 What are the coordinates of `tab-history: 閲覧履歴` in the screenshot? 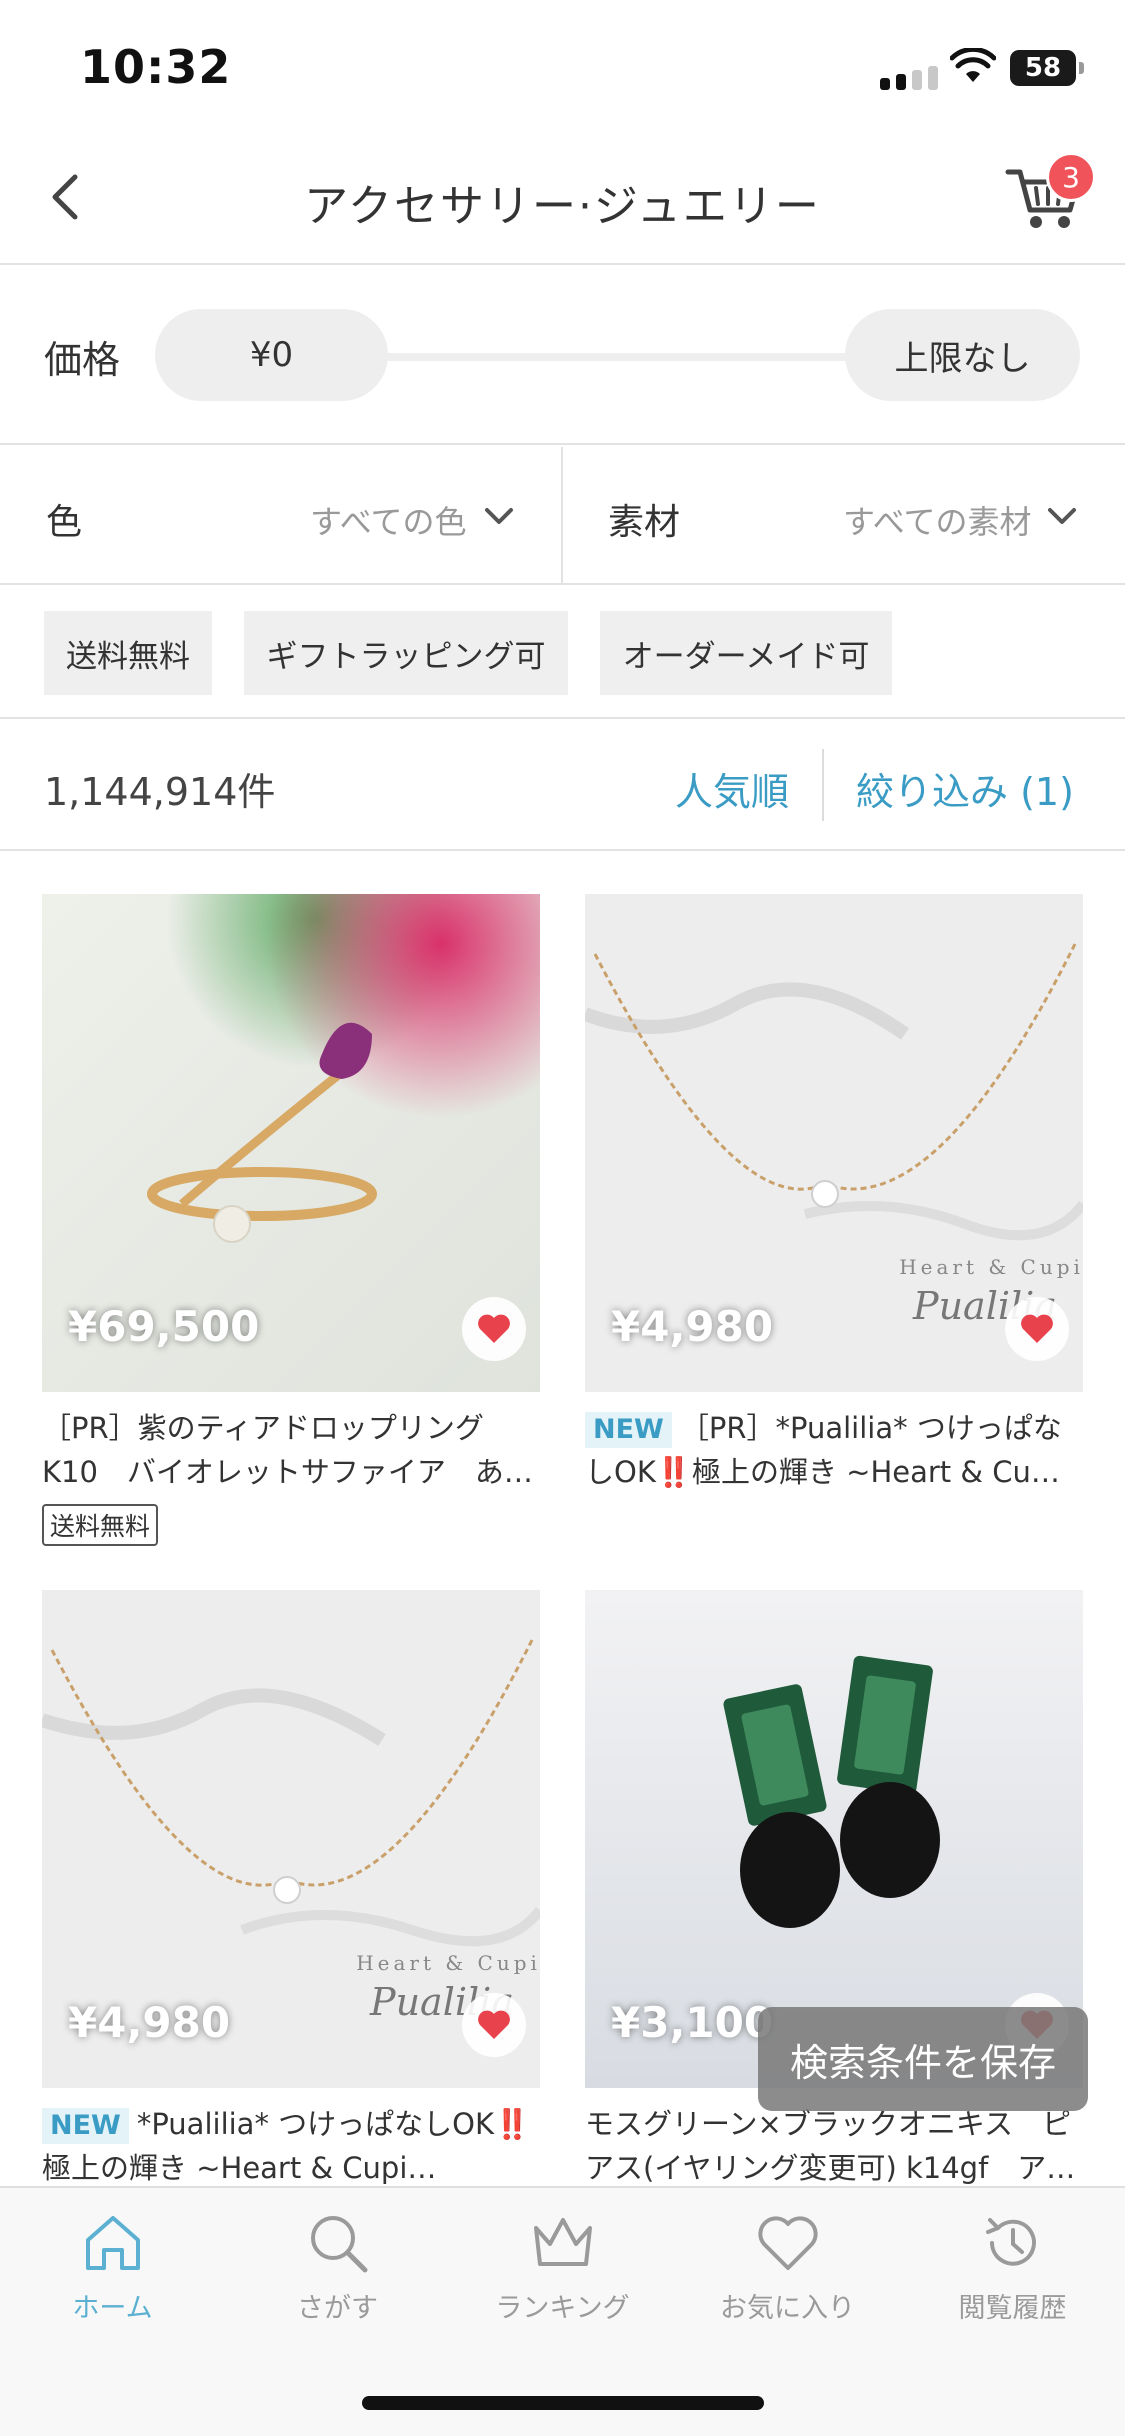 It's located at (1012, 2280).